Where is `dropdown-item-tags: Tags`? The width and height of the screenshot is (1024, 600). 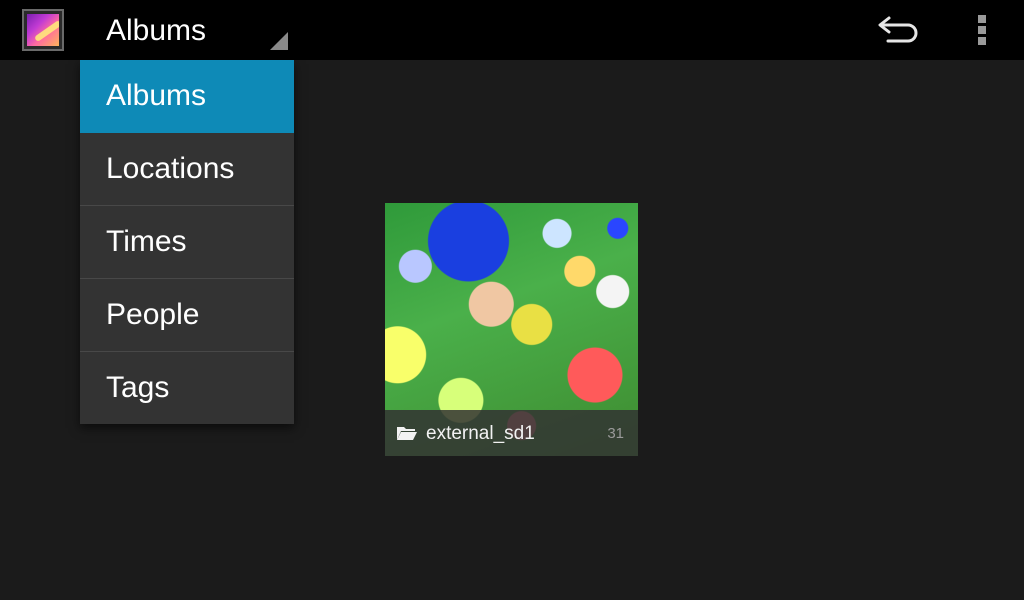 dropdown-item-tags: Tags is located at coordinates (187, 388).